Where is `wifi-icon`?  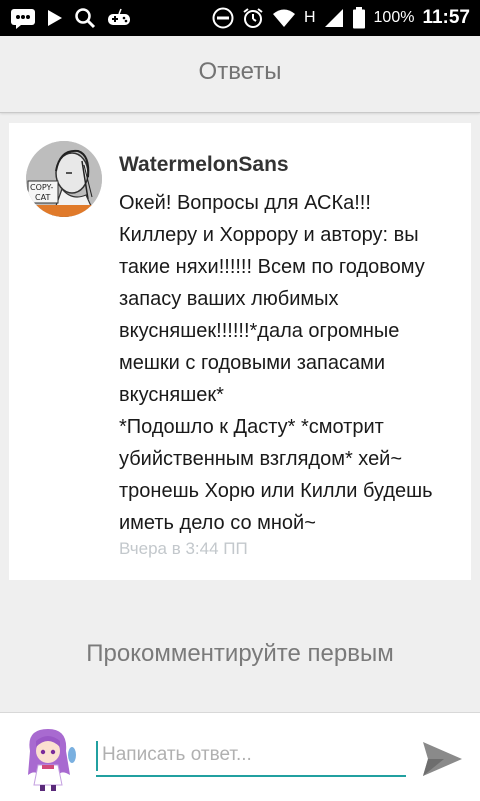
wifi-icon is located at coordinates (283, 18).